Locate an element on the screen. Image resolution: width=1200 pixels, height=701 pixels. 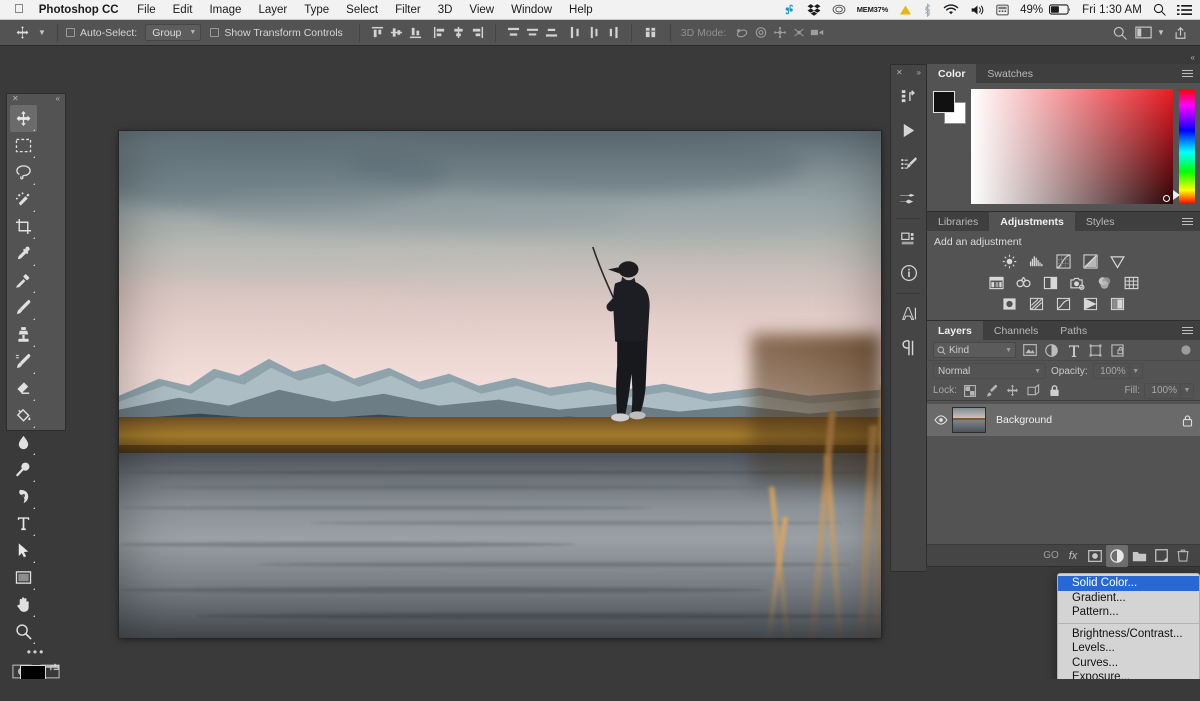
quick-selection-tool is located at coordinates (23, 199).